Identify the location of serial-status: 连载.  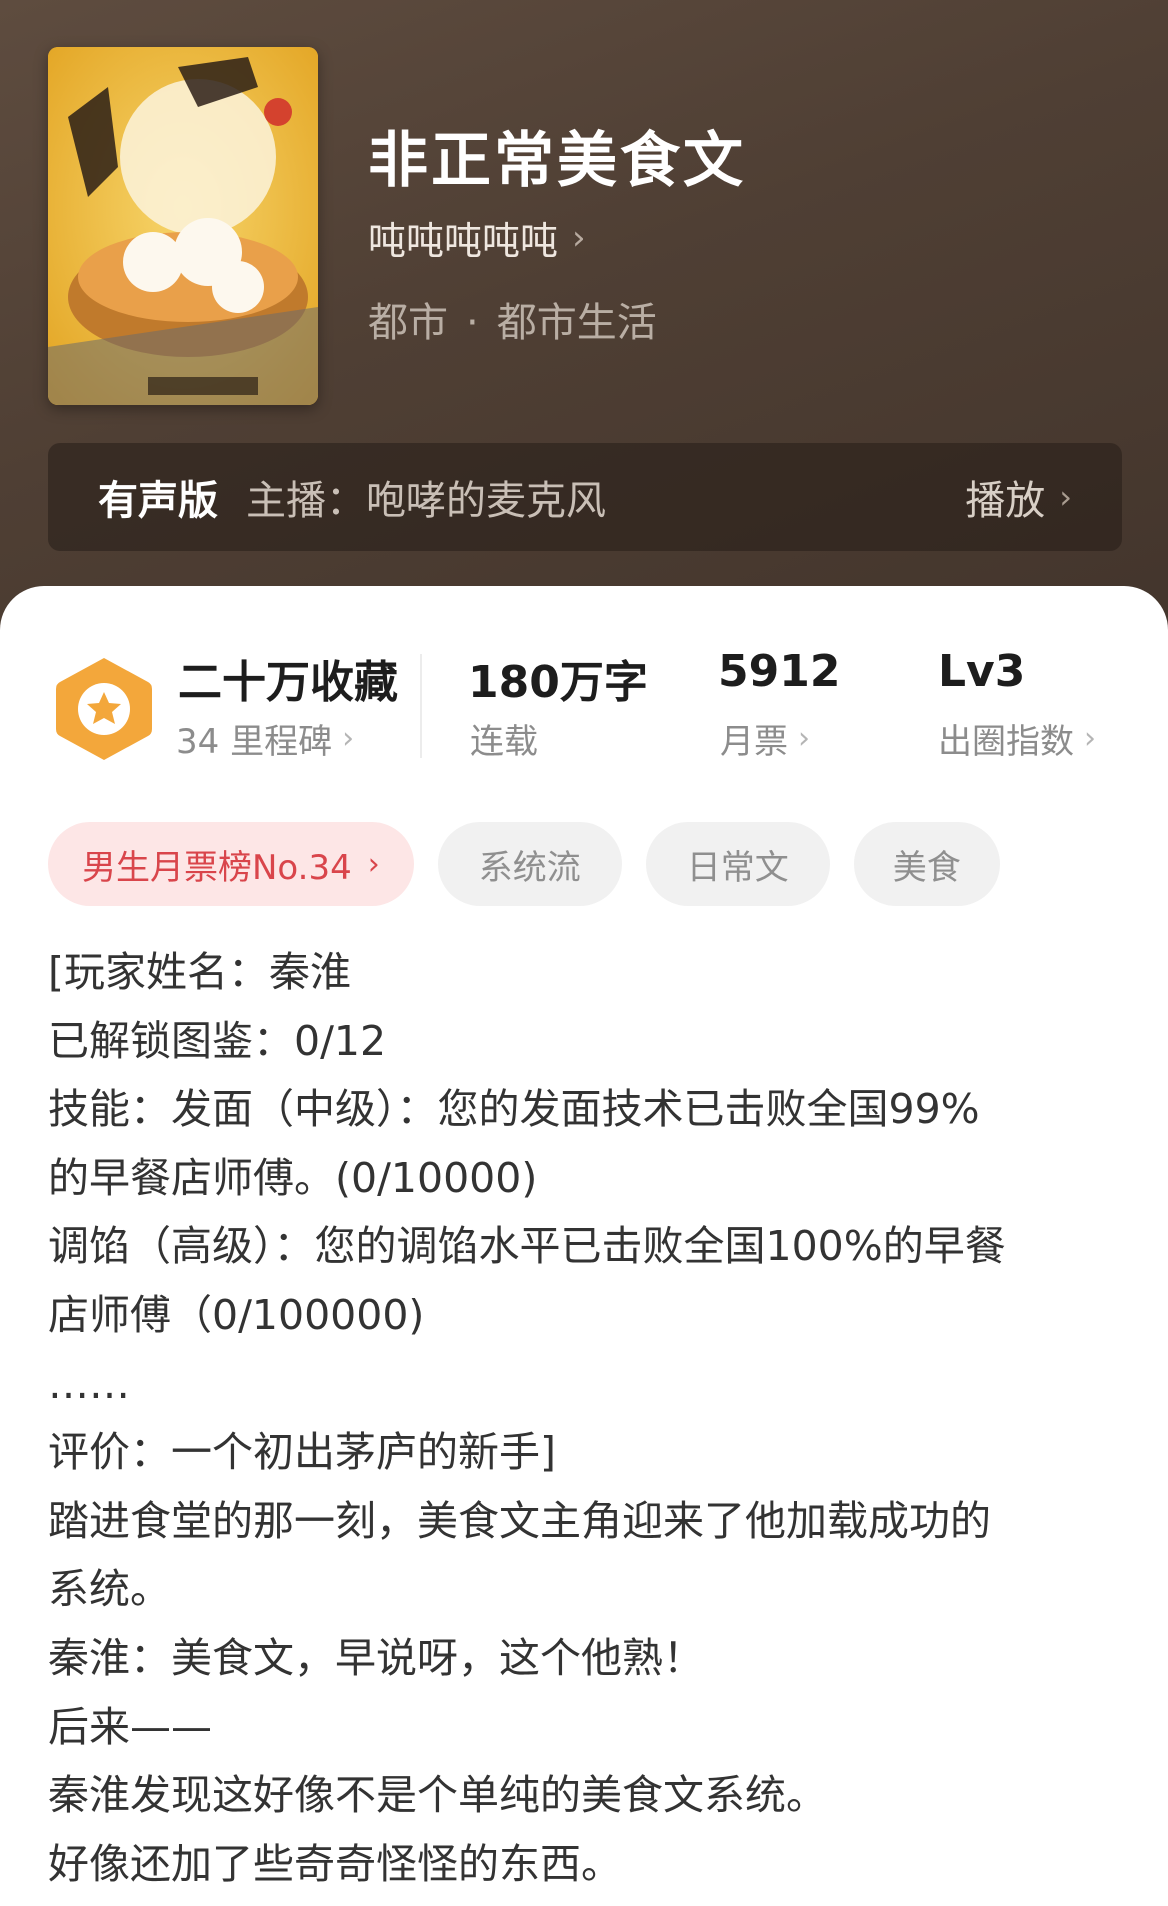
(504, 742).